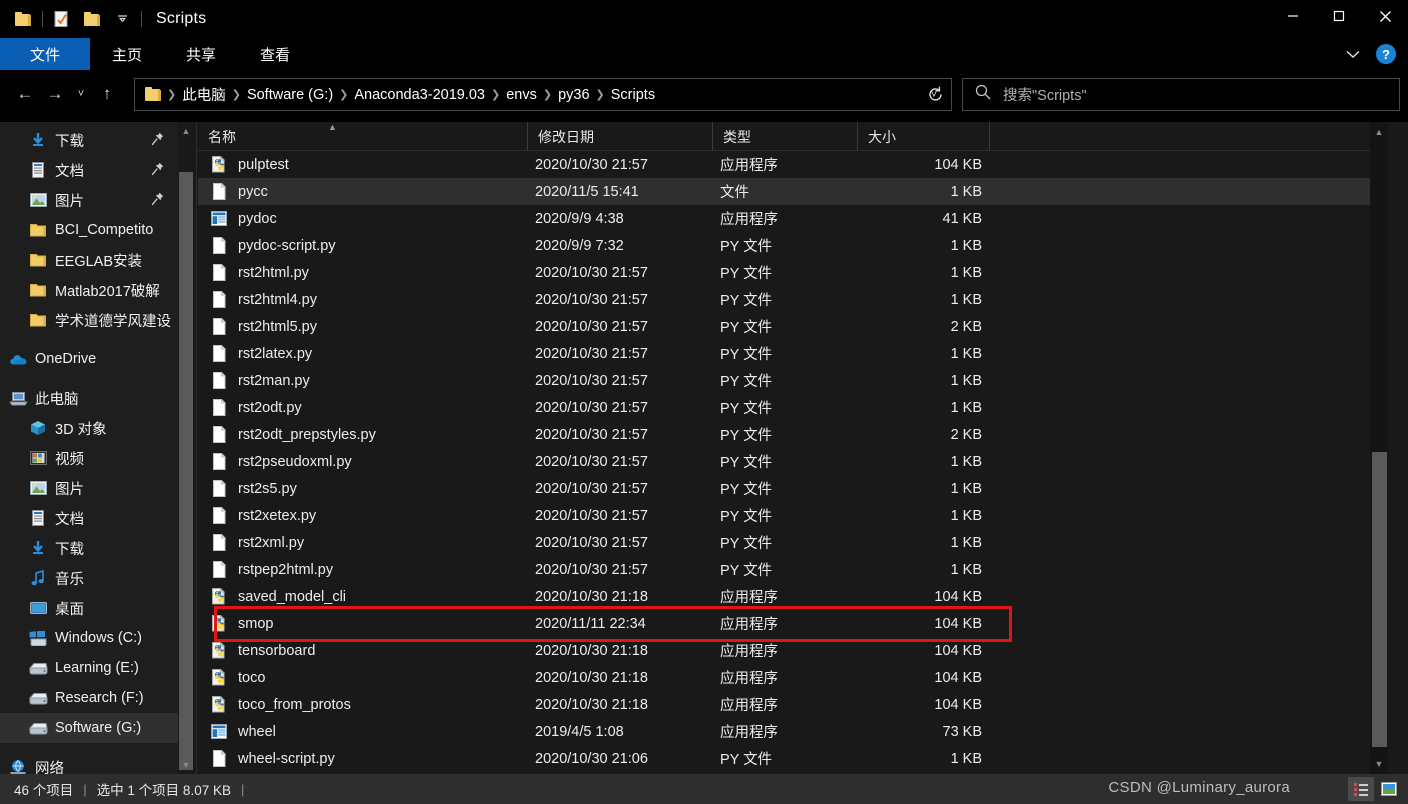  Describe the element at coordinates (89, 548) in the screenshot. I see `sidebar-item-13: 下载` at that location.